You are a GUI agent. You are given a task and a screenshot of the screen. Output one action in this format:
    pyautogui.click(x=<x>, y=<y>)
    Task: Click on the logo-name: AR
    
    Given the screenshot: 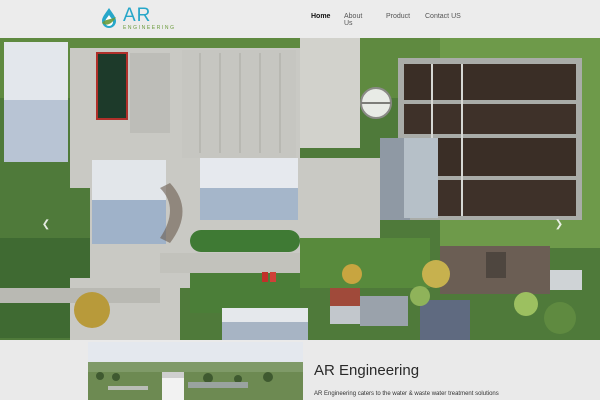 What is the action you would take?
    pyautogui.click(x=137, y=15)
    